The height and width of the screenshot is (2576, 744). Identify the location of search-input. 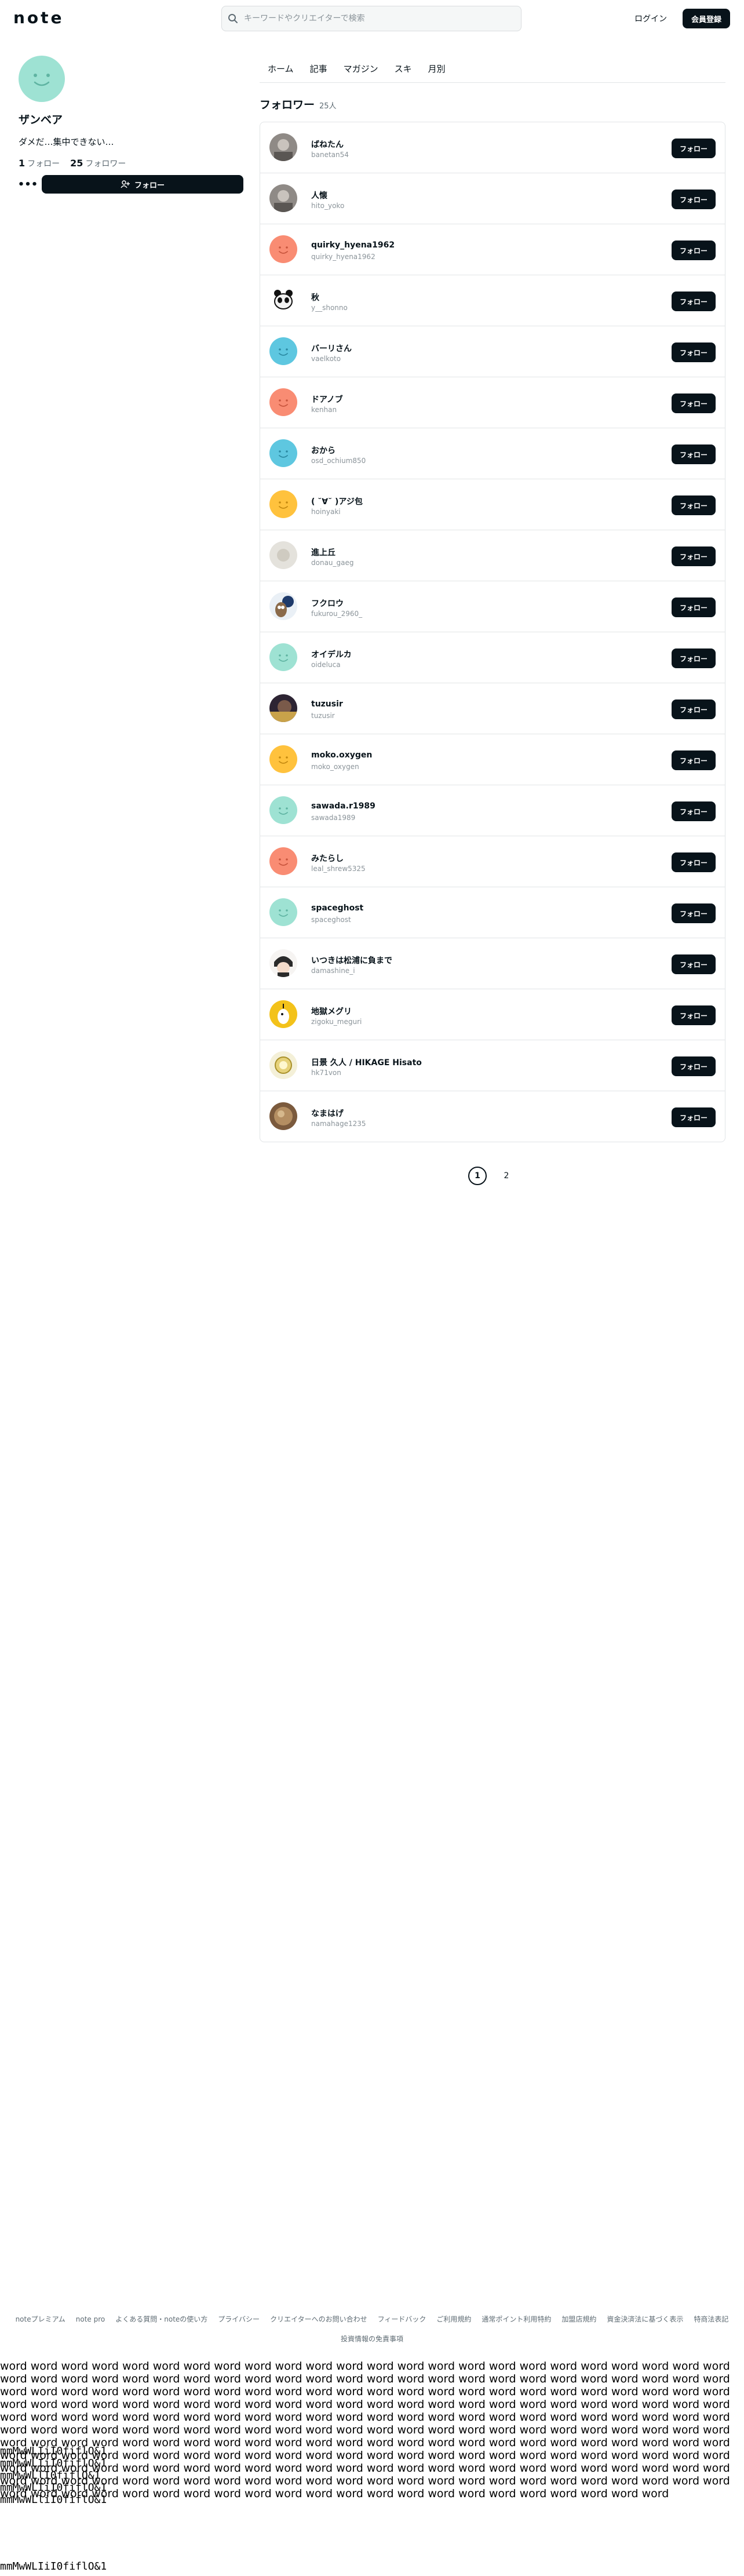
(371, 18).